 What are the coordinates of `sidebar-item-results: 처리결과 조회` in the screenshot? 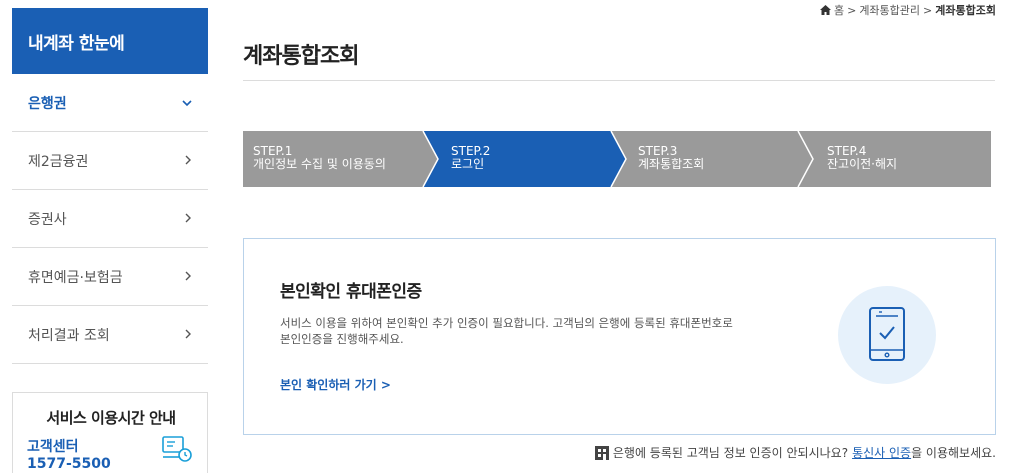 It's located at (110, 335).